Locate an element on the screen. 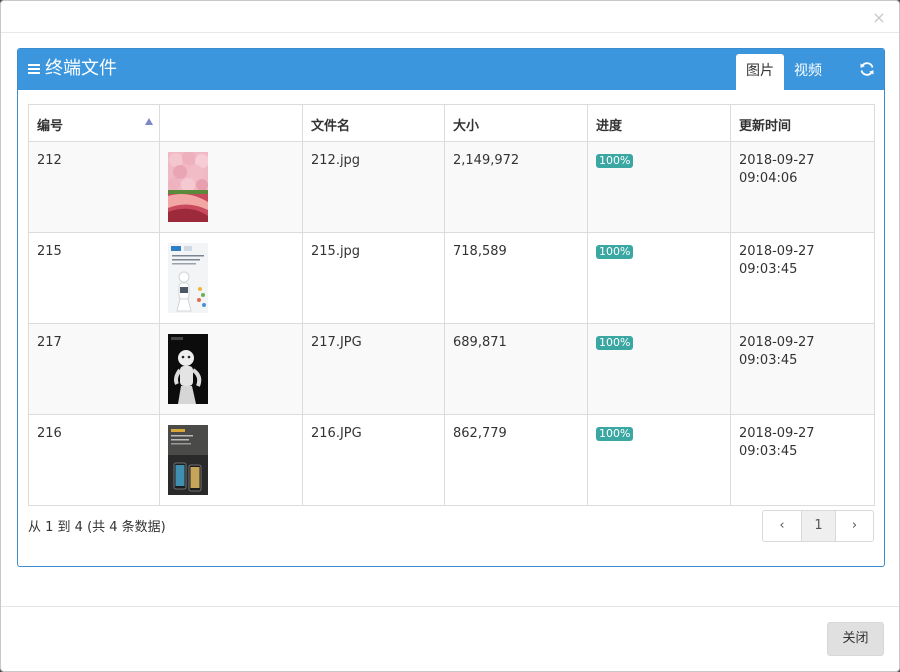 The width and height of the screenshot is (900, 672). close-icon: × is located at coordinates (879, 18).